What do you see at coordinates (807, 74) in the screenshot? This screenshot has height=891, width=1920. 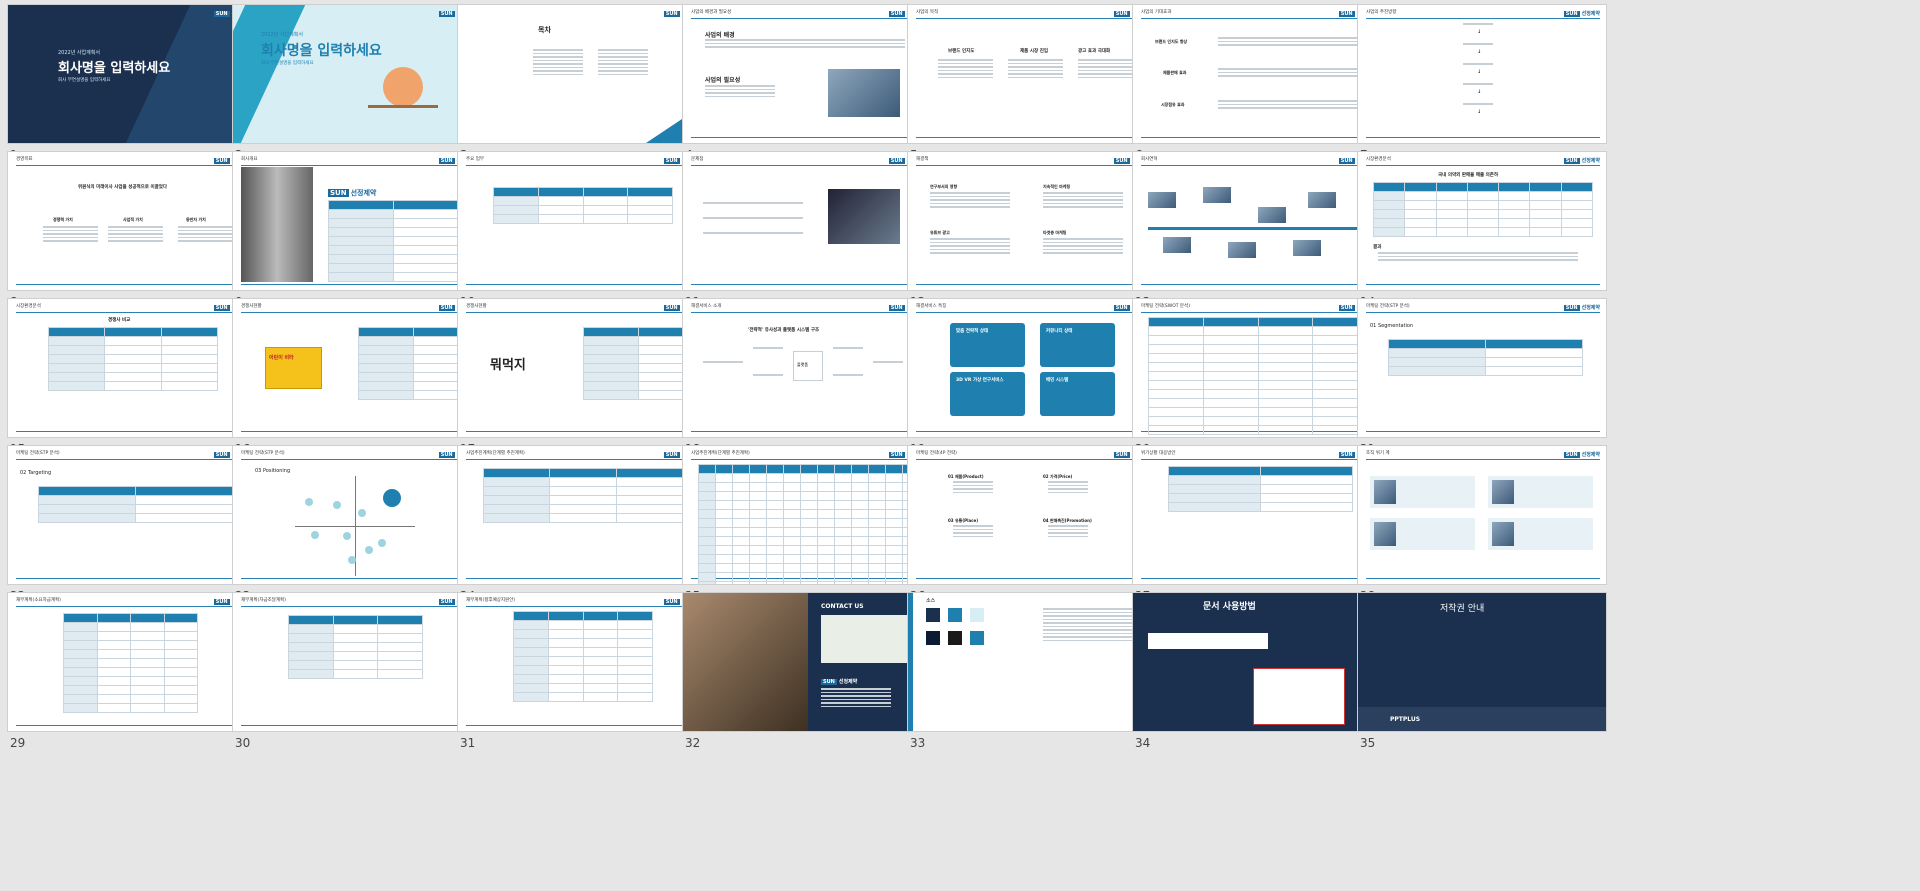 I see `slide-canvas: 사업의 배경과 필요성 SUN선정제약 · 사업의 배경 사업의 필요성` at bounding box center [807, 74].